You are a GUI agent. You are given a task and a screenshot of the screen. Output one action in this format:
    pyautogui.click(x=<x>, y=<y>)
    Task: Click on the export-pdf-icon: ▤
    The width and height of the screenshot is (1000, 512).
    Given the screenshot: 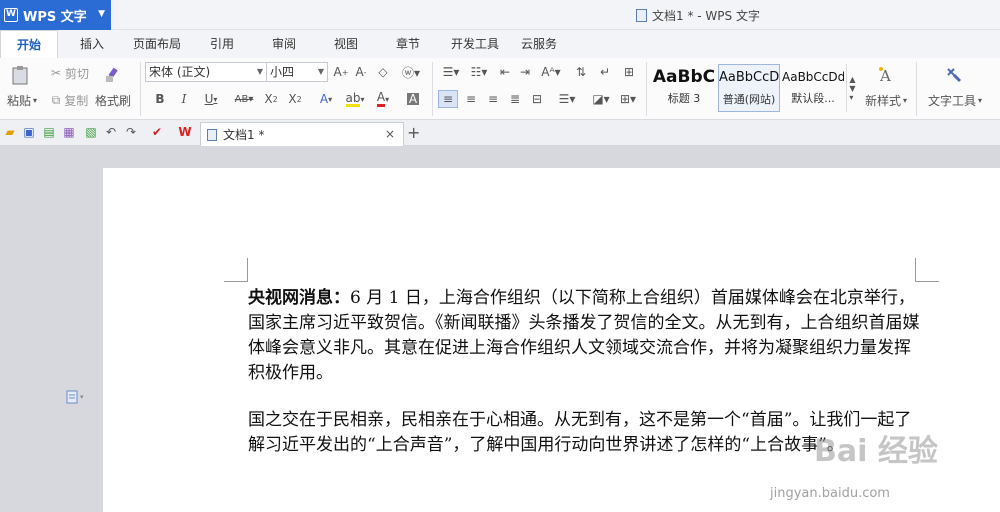 What is the action you would take?
    pyautogui.click(x=49, y=132)
    